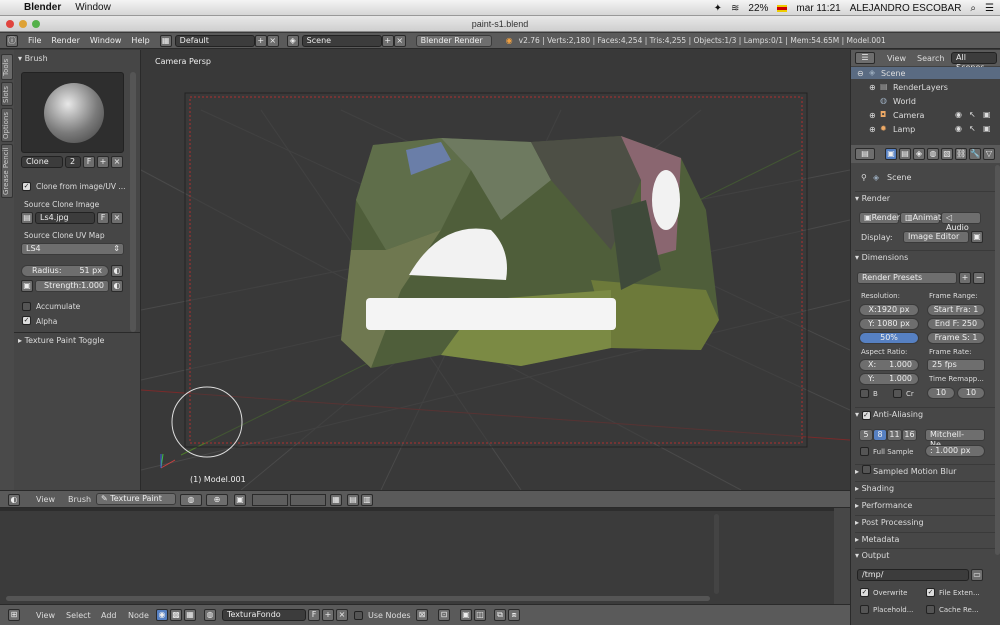  Describe the element at coordinates (865, 58) in the screenshot. I see `outliner-editor-type-icon: ☰` at that location.